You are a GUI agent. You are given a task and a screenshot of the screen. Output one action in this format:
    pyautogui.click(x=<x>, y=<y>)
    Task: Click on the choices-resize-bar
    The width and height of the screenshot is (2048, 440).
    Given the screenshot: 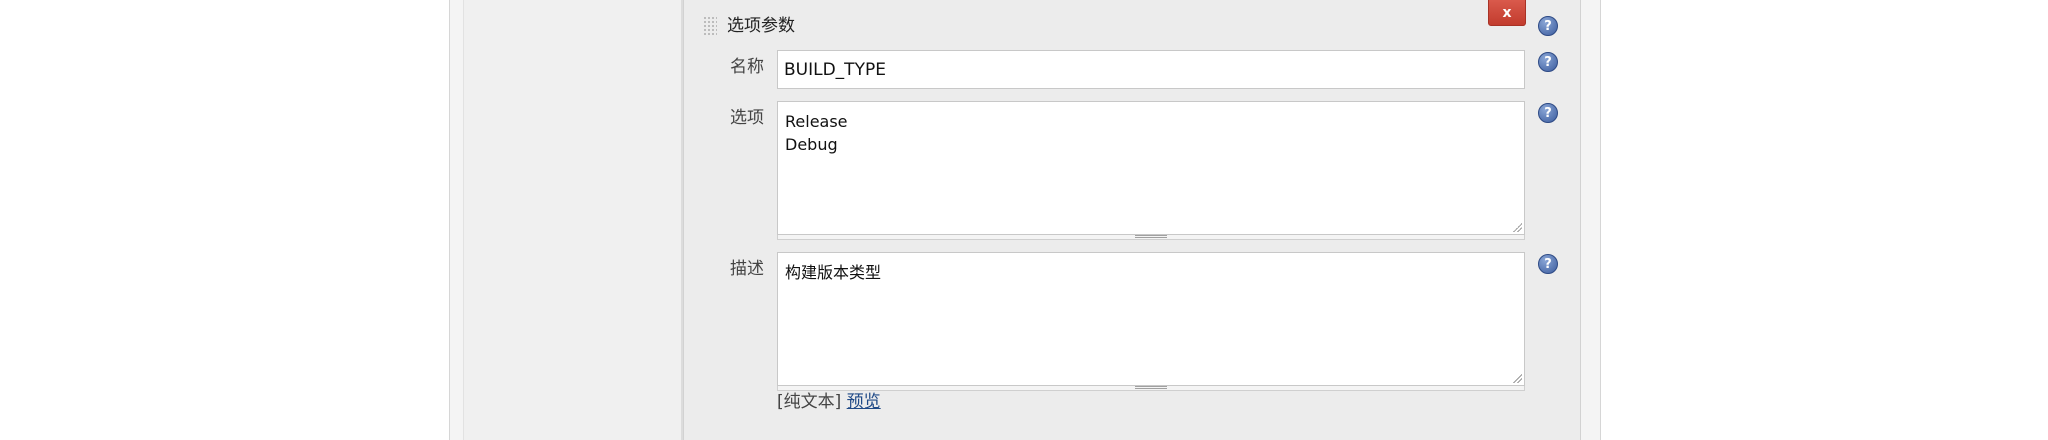 What is the action you would take?
    pyautogui.click(x=1151, y=237)
    